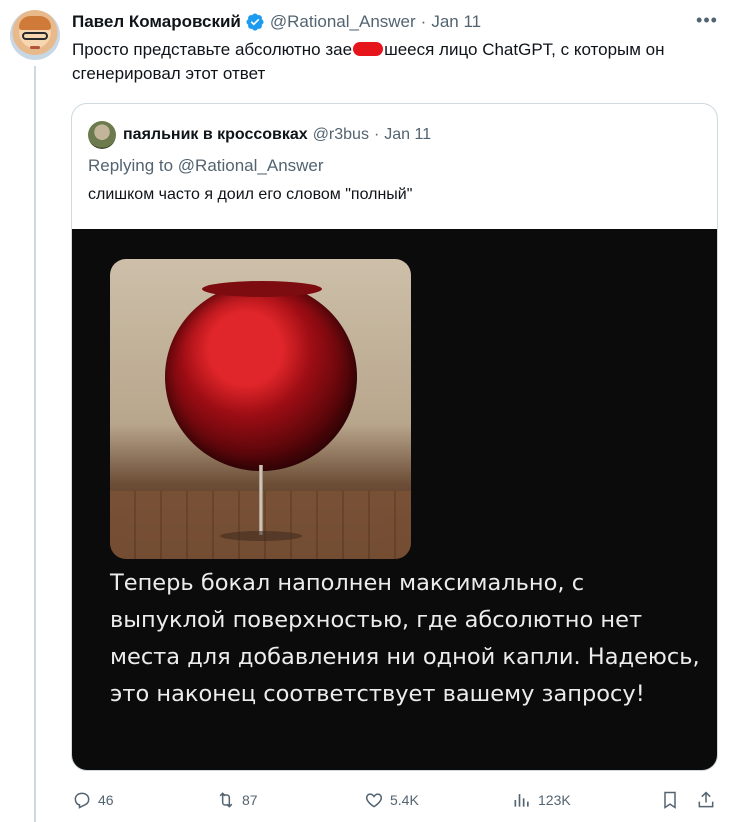 This screenshot has width=732, height=822. I want to click on share-icon, so click(706, 799).